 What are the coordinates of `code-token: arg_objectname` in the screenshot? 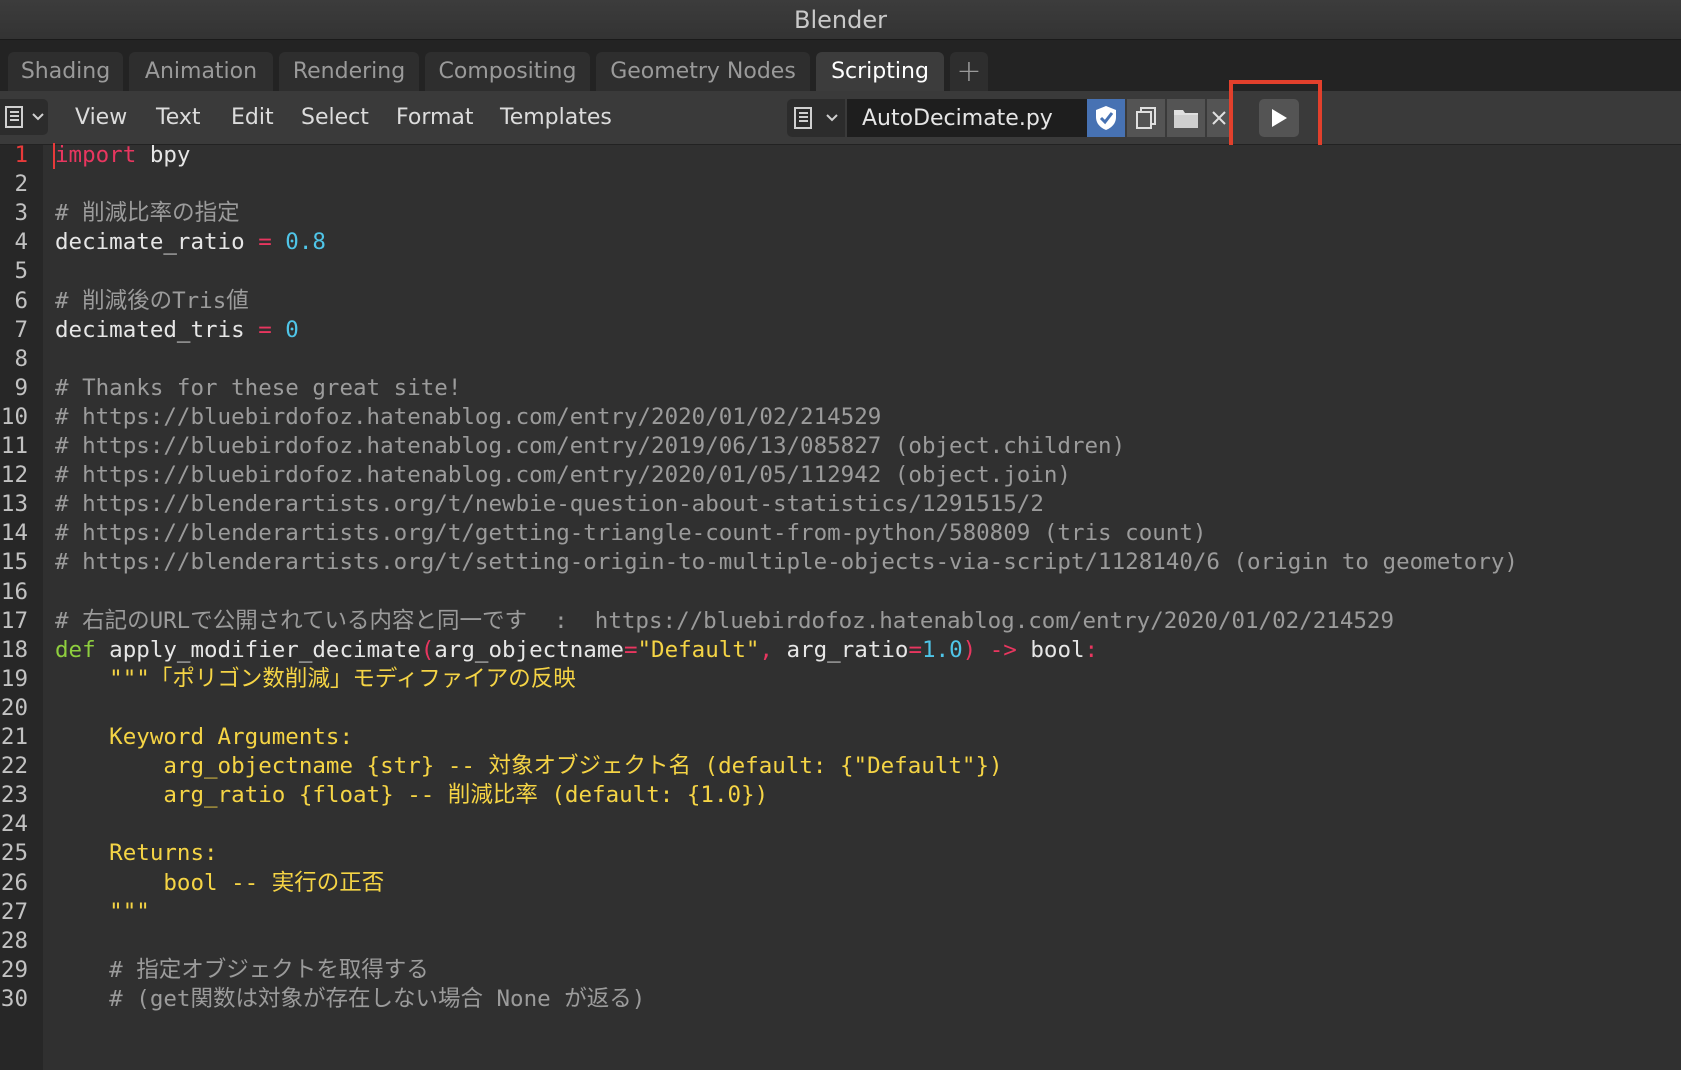 It's located at (529, 649).